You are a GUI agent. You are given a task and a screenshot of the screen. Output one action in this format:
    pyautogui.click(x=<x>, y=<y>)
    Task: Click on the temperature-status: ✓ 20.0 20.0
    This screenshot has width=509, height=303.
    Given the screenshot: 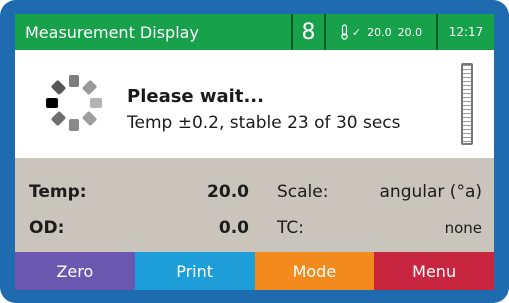 What is the action you would take?
    pyautogui.click(x=380, y=32)
    